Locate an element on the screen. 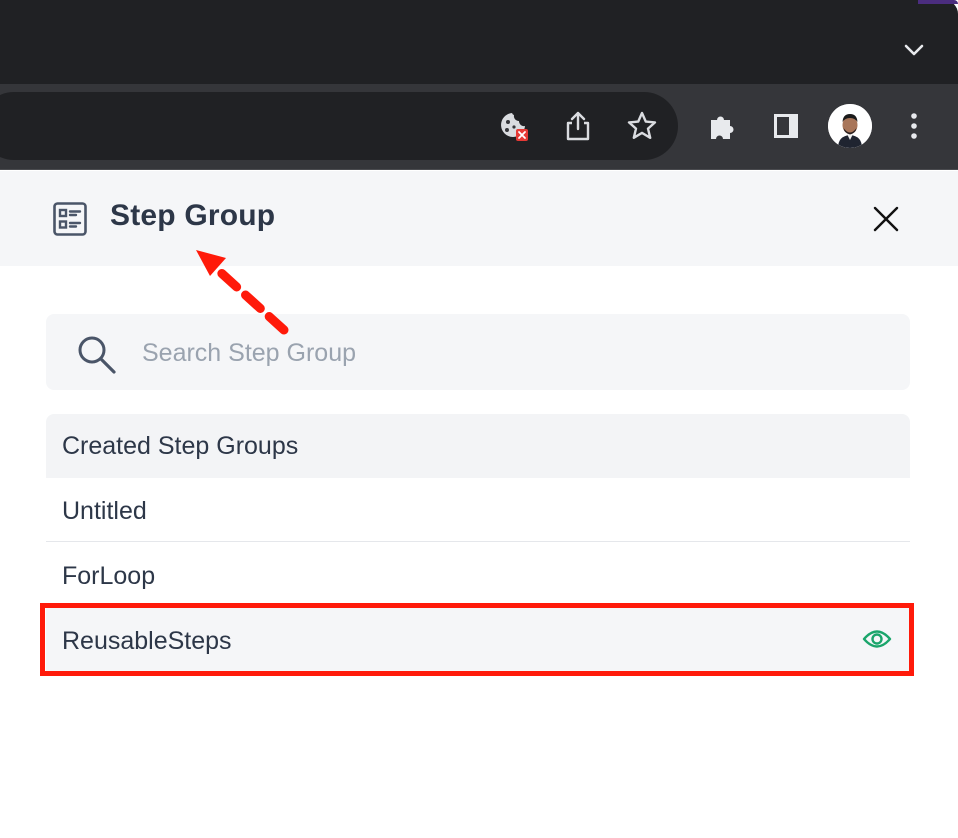 The height and width of the screenshot is (838, 958). list-details-icon is located at coordinates (70, 219).